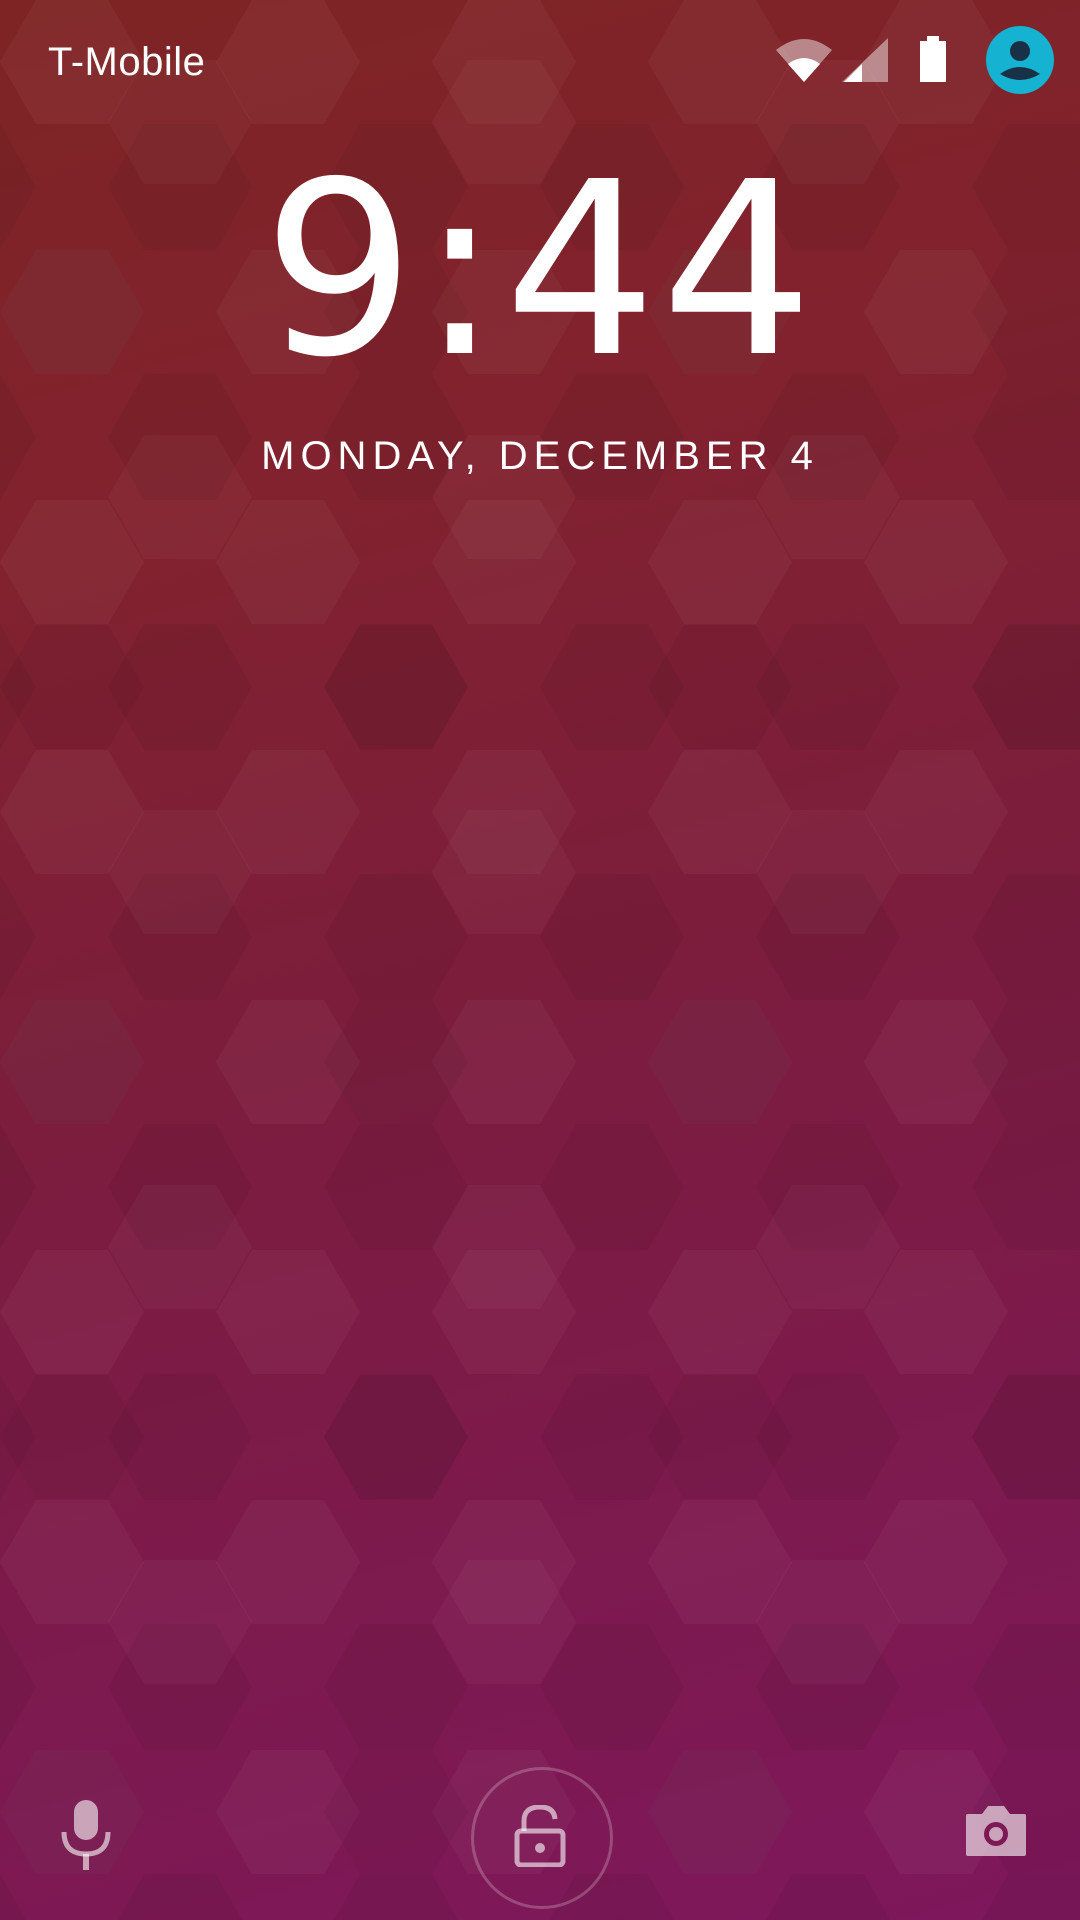 This screenshot has height=1920, width=1080. Describe the element at coordinates (996, 1830) in the screenshot. I see `camera-icon` at that location.